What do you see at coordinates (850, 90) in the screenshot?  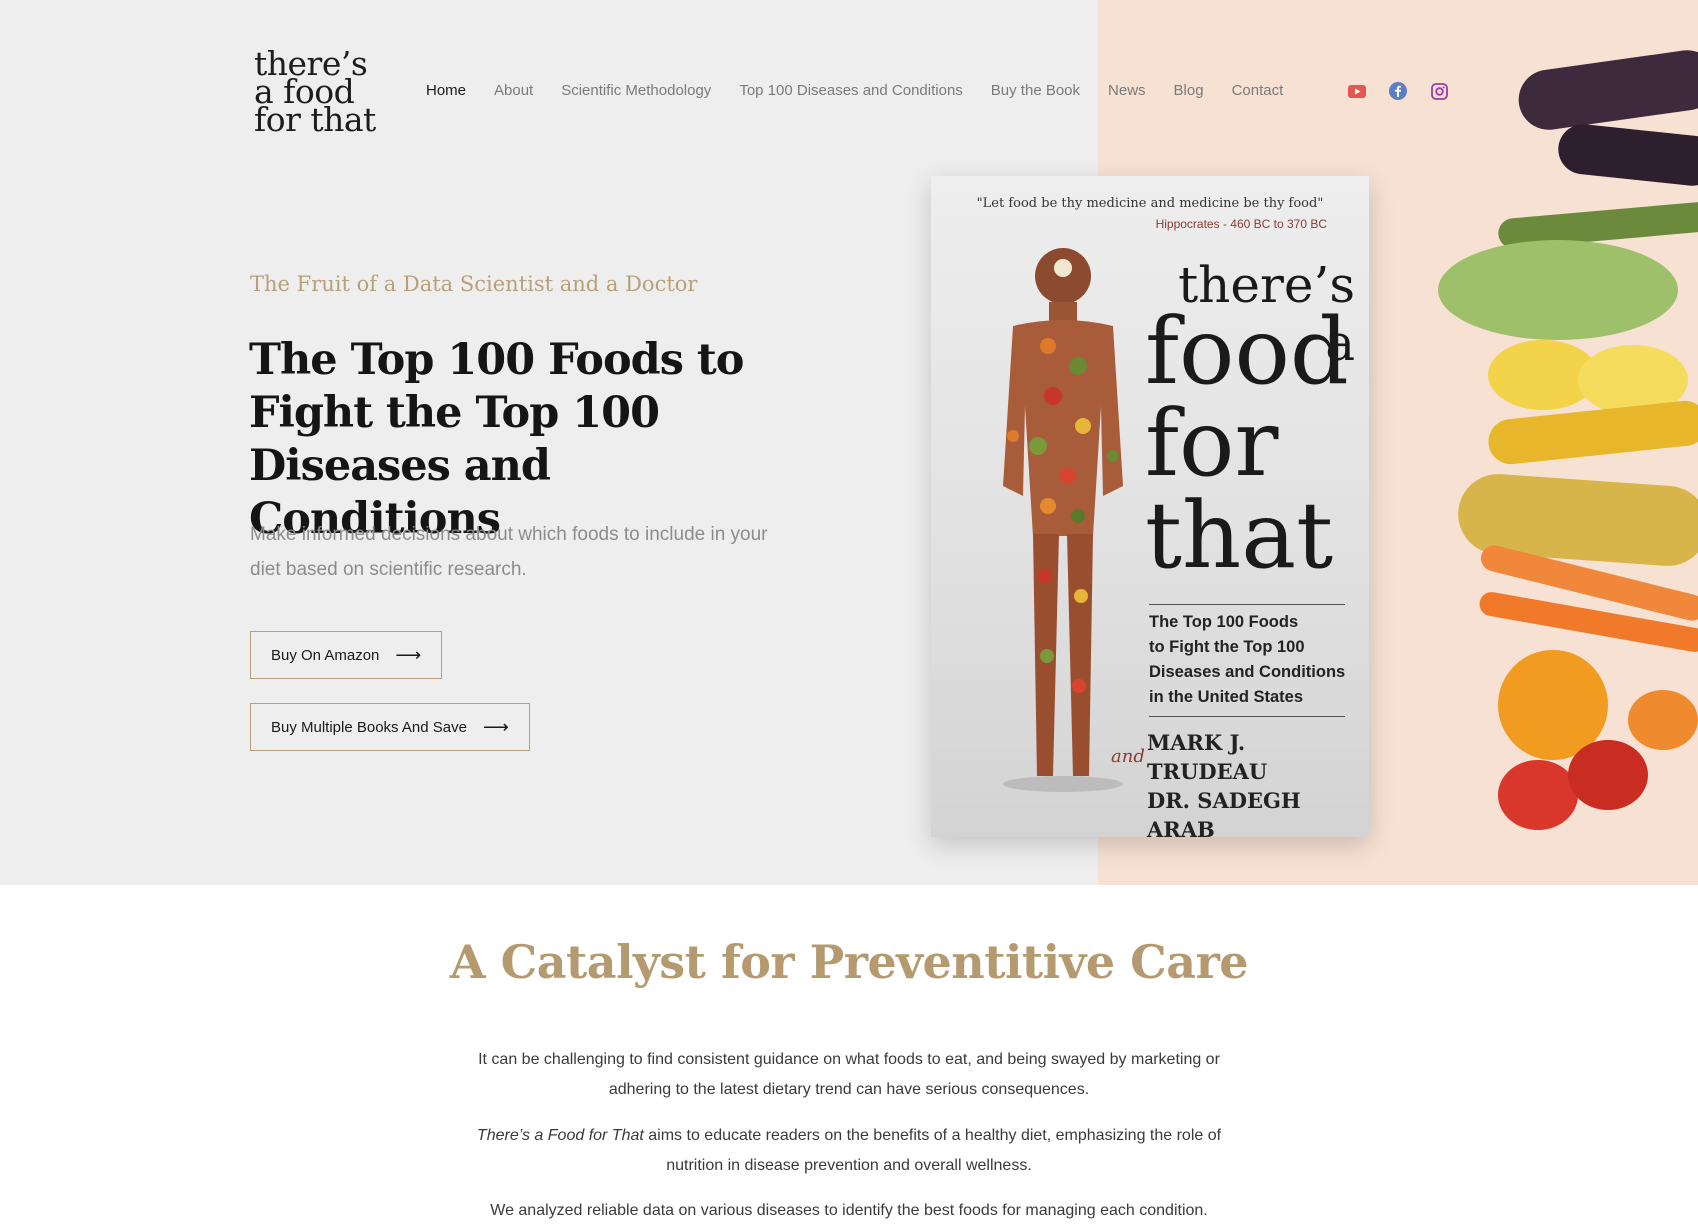 I see `nav-item-top-100-diseases: Top 100 Diseases and Conditions` at bounding box center [850, 90].